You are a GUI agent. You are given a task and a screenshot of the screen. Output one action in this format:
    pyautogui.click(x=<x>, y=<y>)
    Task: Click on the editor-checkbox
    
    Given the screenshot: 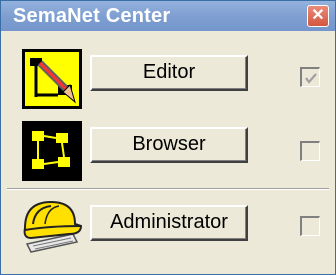 What is the action you would take?
    pyautogui.click(x=310, y=77)
    